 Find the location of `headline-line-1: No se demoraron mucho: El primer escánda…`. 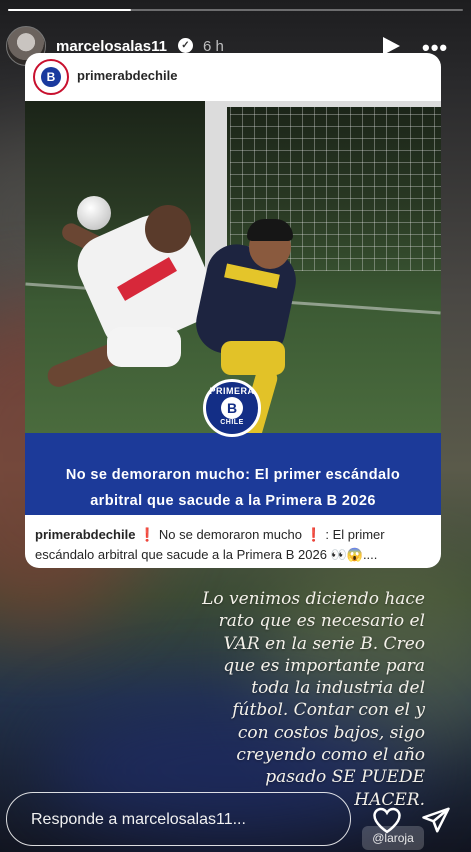

headline-line-1: No se demoraron mucho: El primer escánda… is located at coordinates (233, 475).